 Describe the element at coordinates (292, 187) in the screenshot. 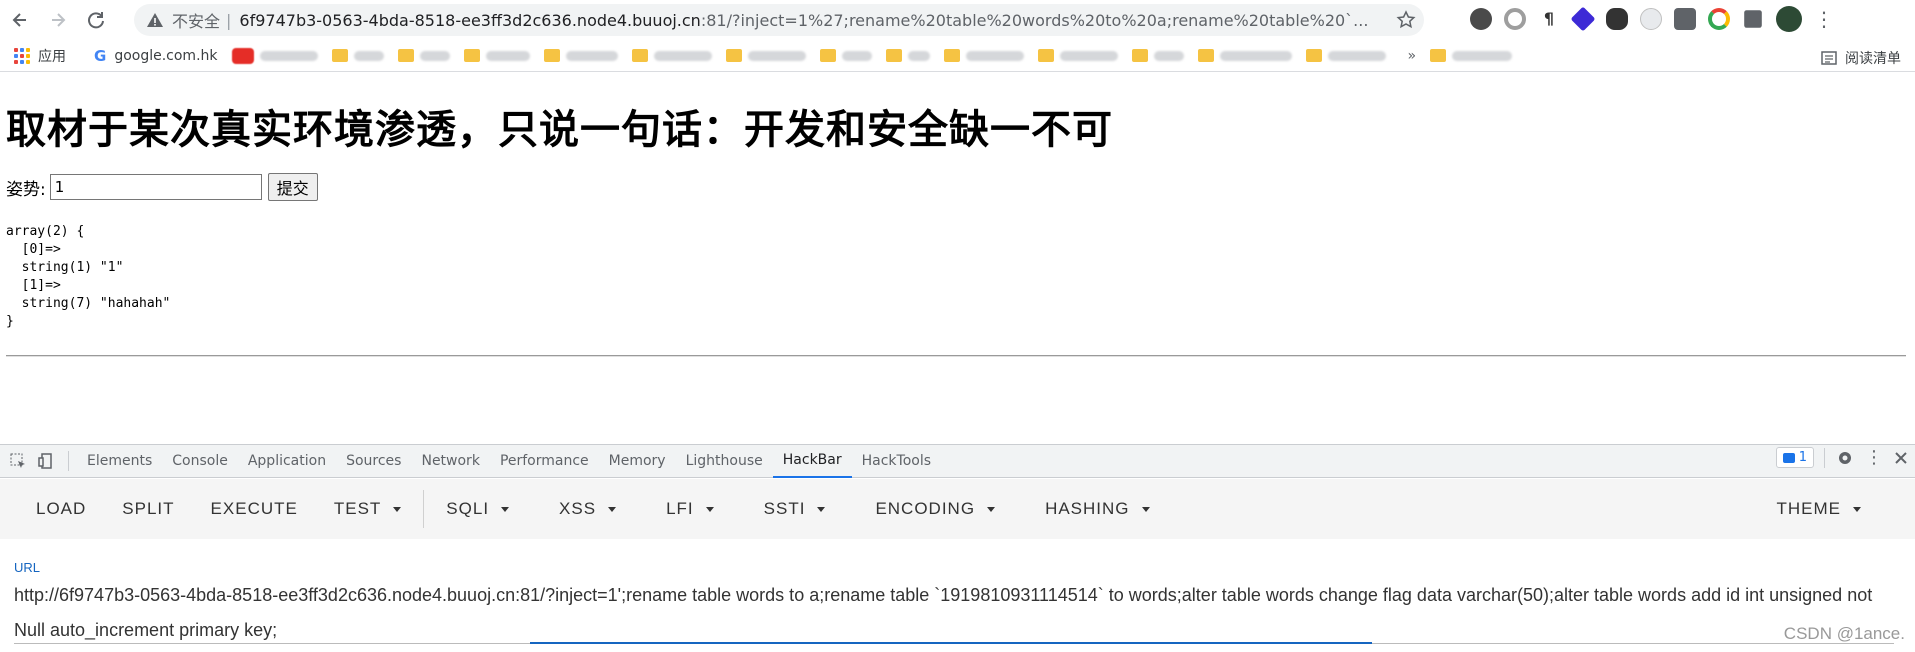

I see `submit-button: 提交` at that location.